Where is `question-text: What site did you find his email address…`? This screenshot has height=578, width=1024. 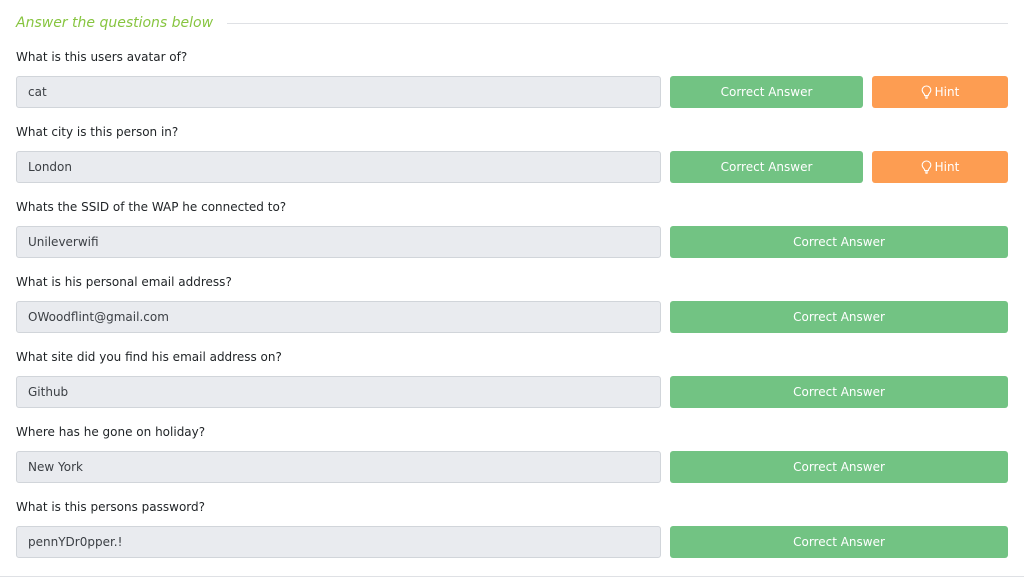 question-text: What site did you find his email address… is located at coordinates (149, 357).